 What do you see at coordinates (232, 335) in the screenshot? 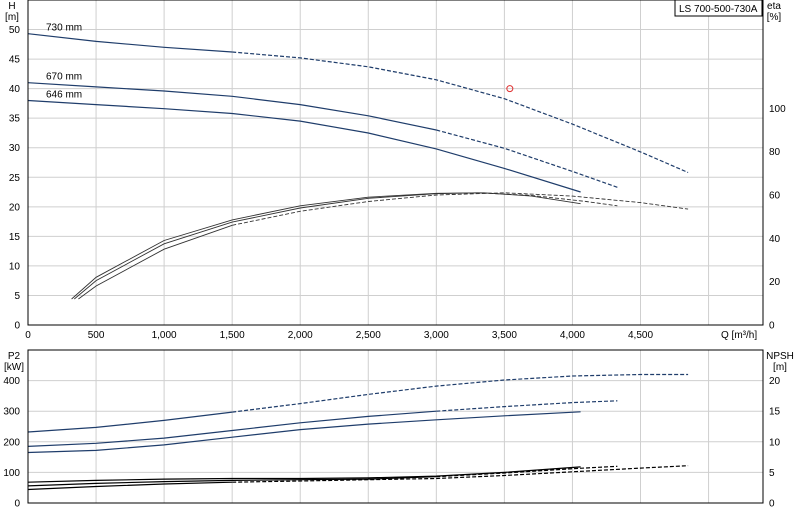
I see `x-tick-label: 1,500` at bounding box center [232, 335].